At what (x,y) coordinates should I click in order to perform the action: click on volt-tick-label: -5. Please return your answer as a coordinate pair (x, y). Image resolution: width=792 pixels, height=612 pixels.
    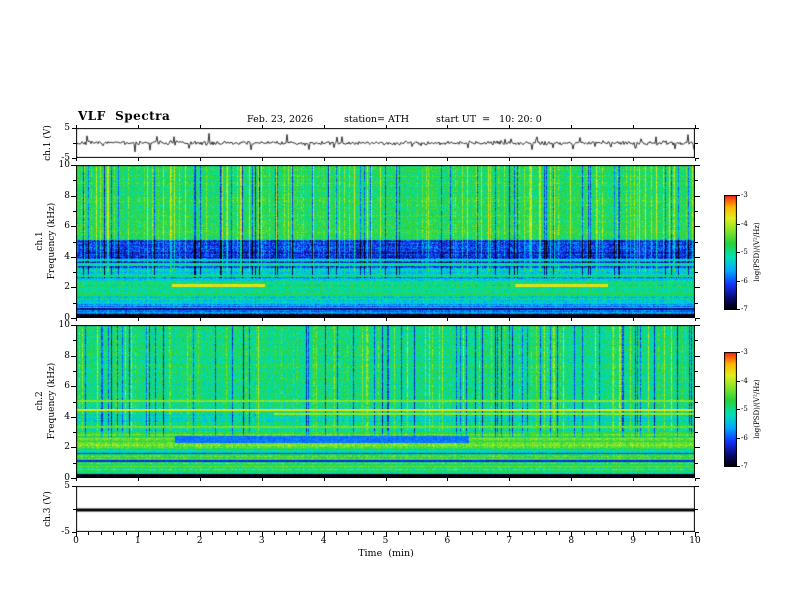
    Looking at the image, I should click on (65, 158).